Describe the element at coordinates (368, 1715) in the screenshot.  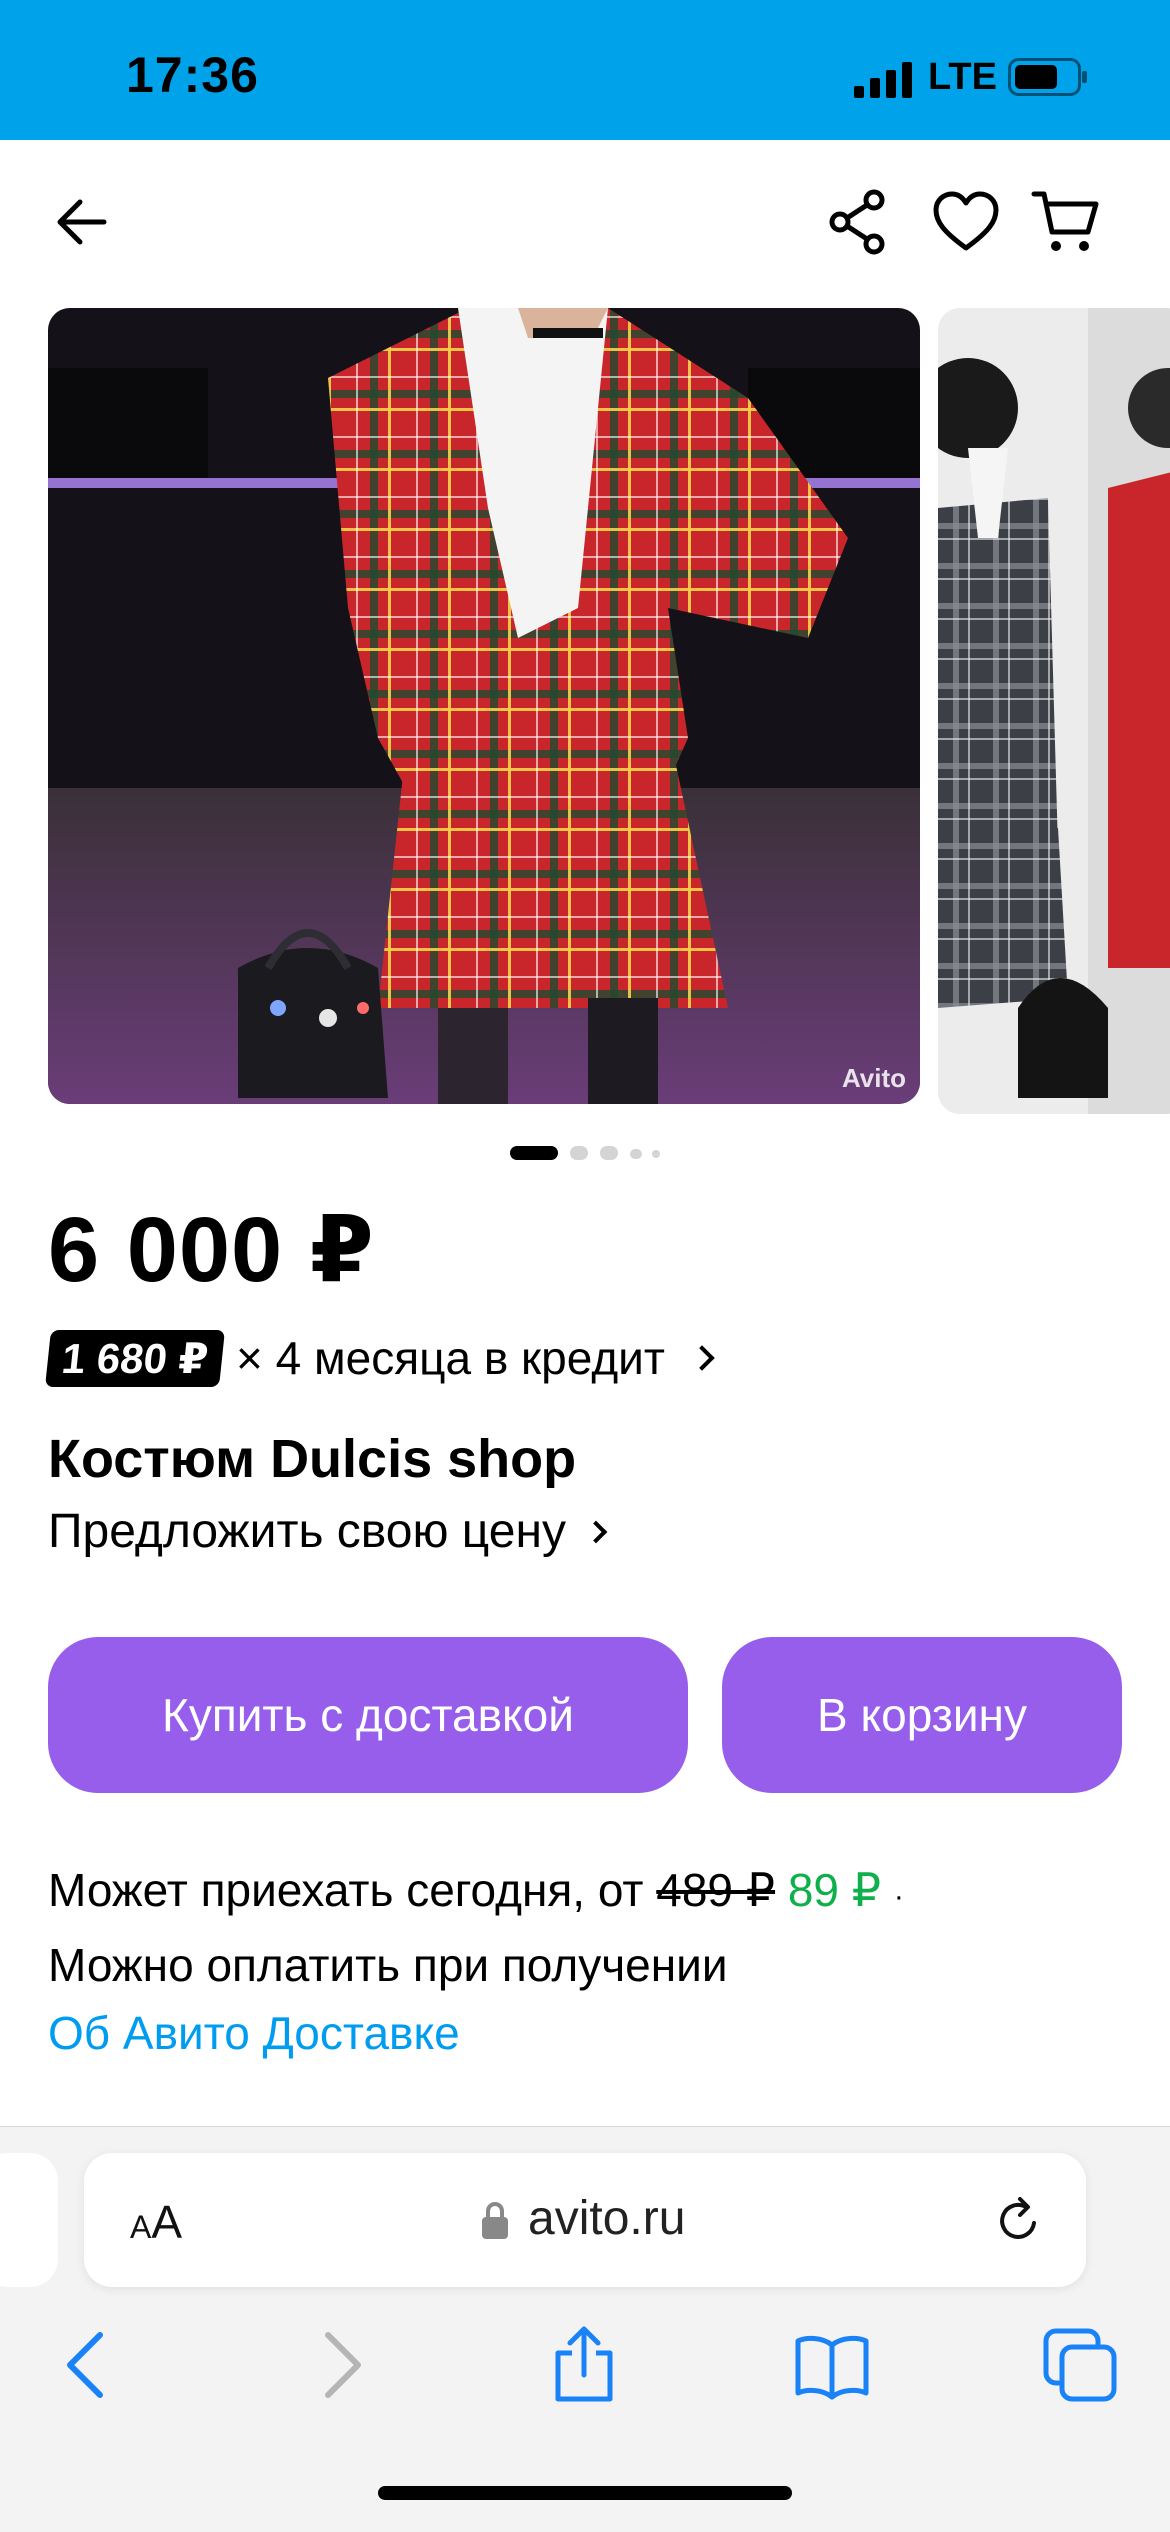
I see `buy-with-delivery-button: Купить с доставкой` at that location.